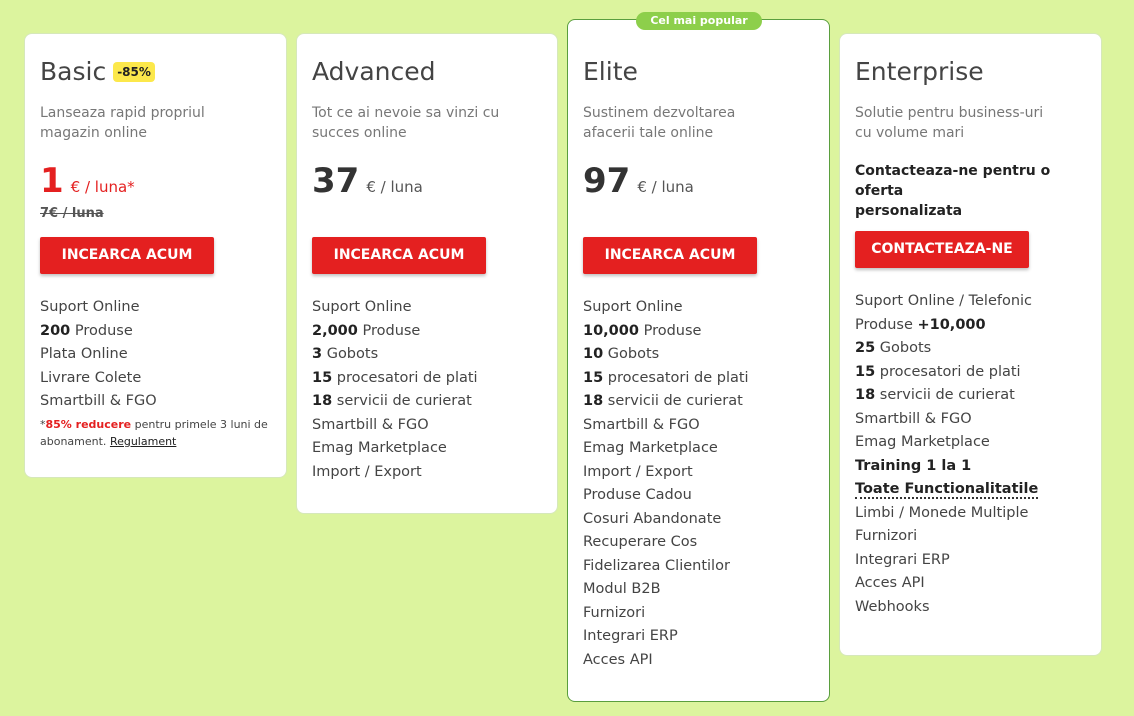 The height and width of the screenshot is (716, 1134). What do you see at coordinates (698, 181) in the screenshot?
I see `price-row: 97 € / luna` at bounding box center [698, 181].